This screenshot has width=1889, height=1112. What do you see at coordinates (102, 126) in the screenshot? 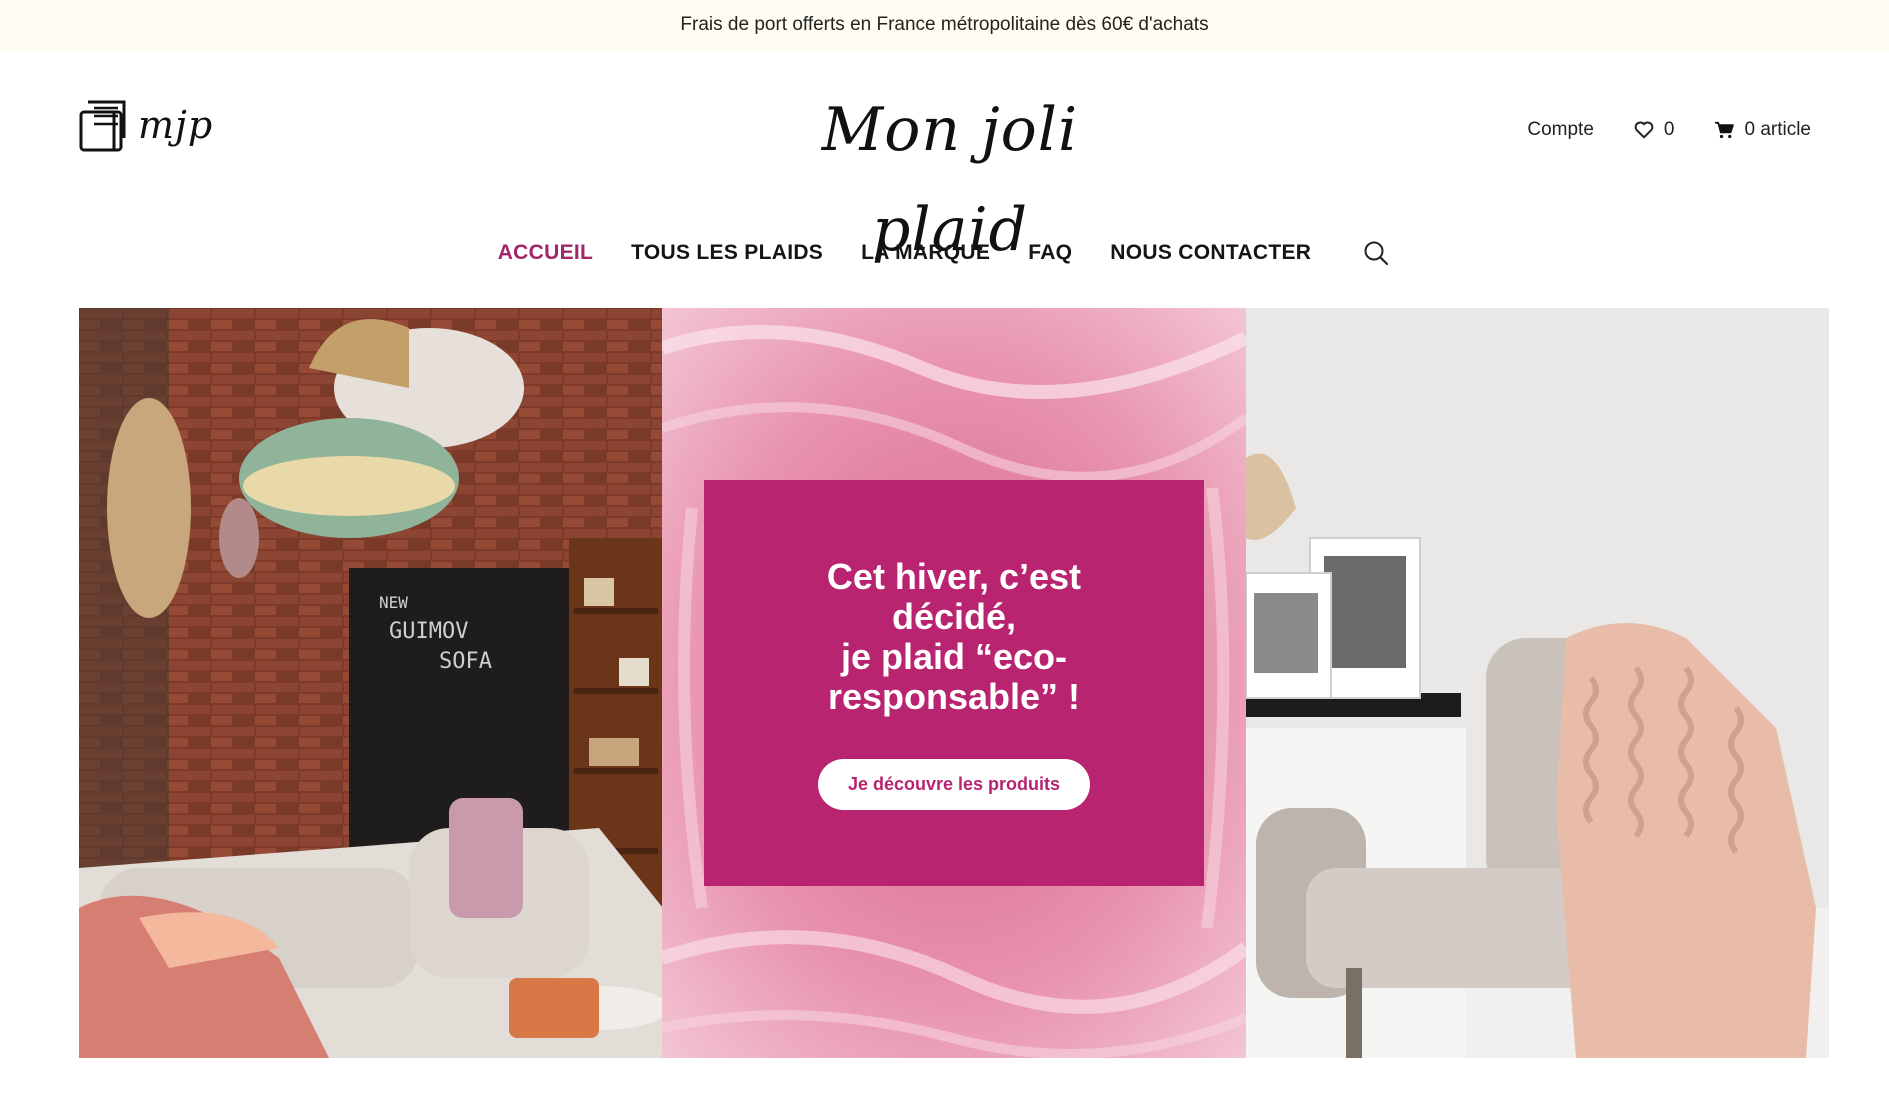
I see `book-logo-icon` at bounding box center [102, 126].